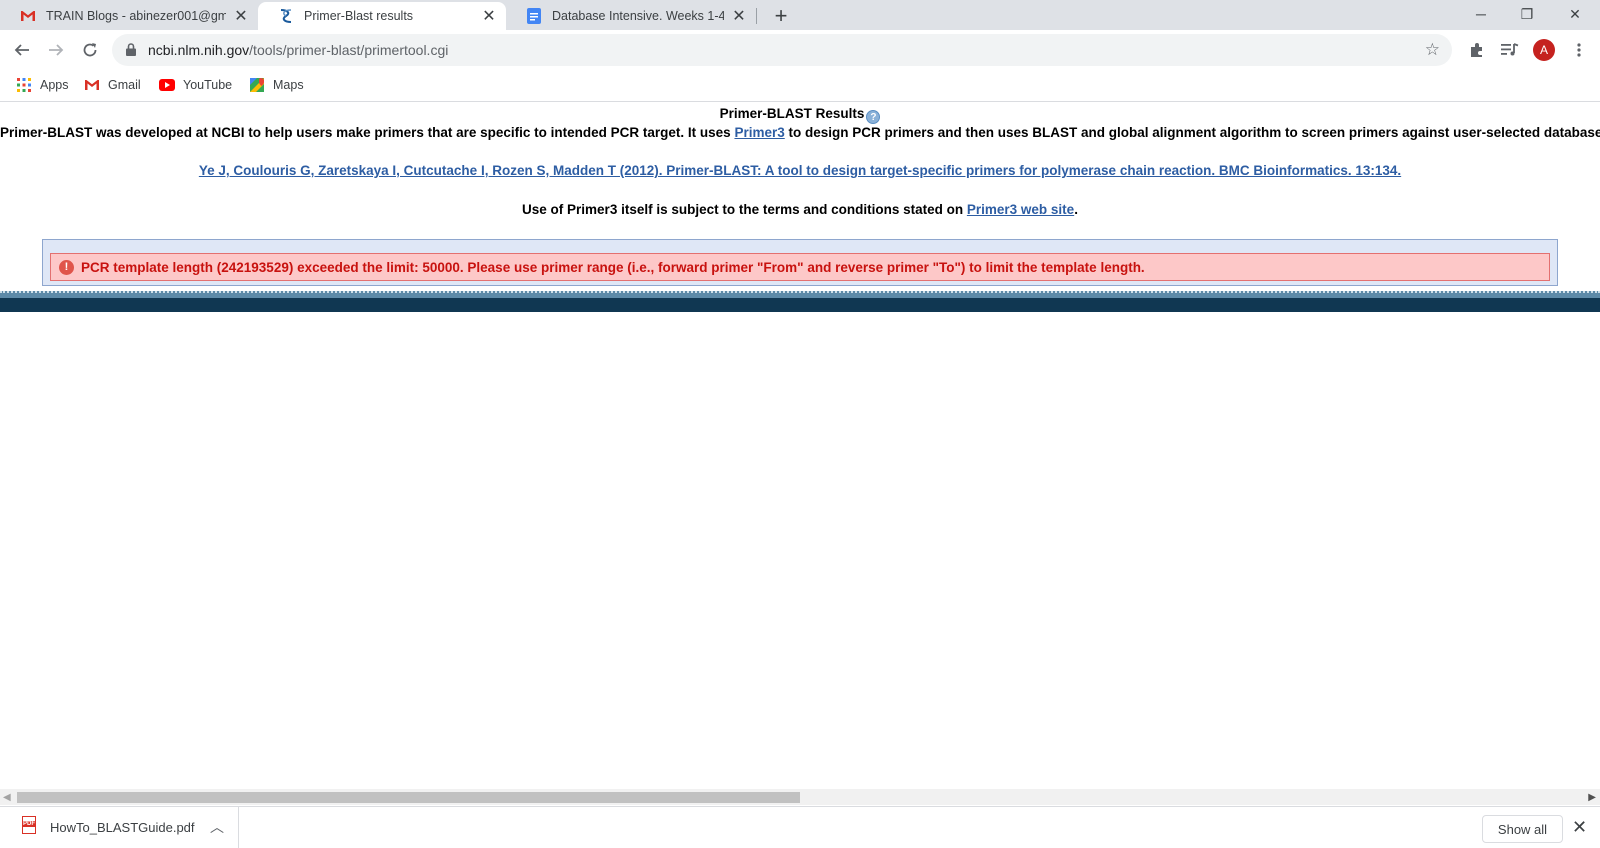 This screenshot has width=1600, height=848. Describe the element at coordinates (800, 305) in the screenshot. I see `footer-band-dark` at that location.